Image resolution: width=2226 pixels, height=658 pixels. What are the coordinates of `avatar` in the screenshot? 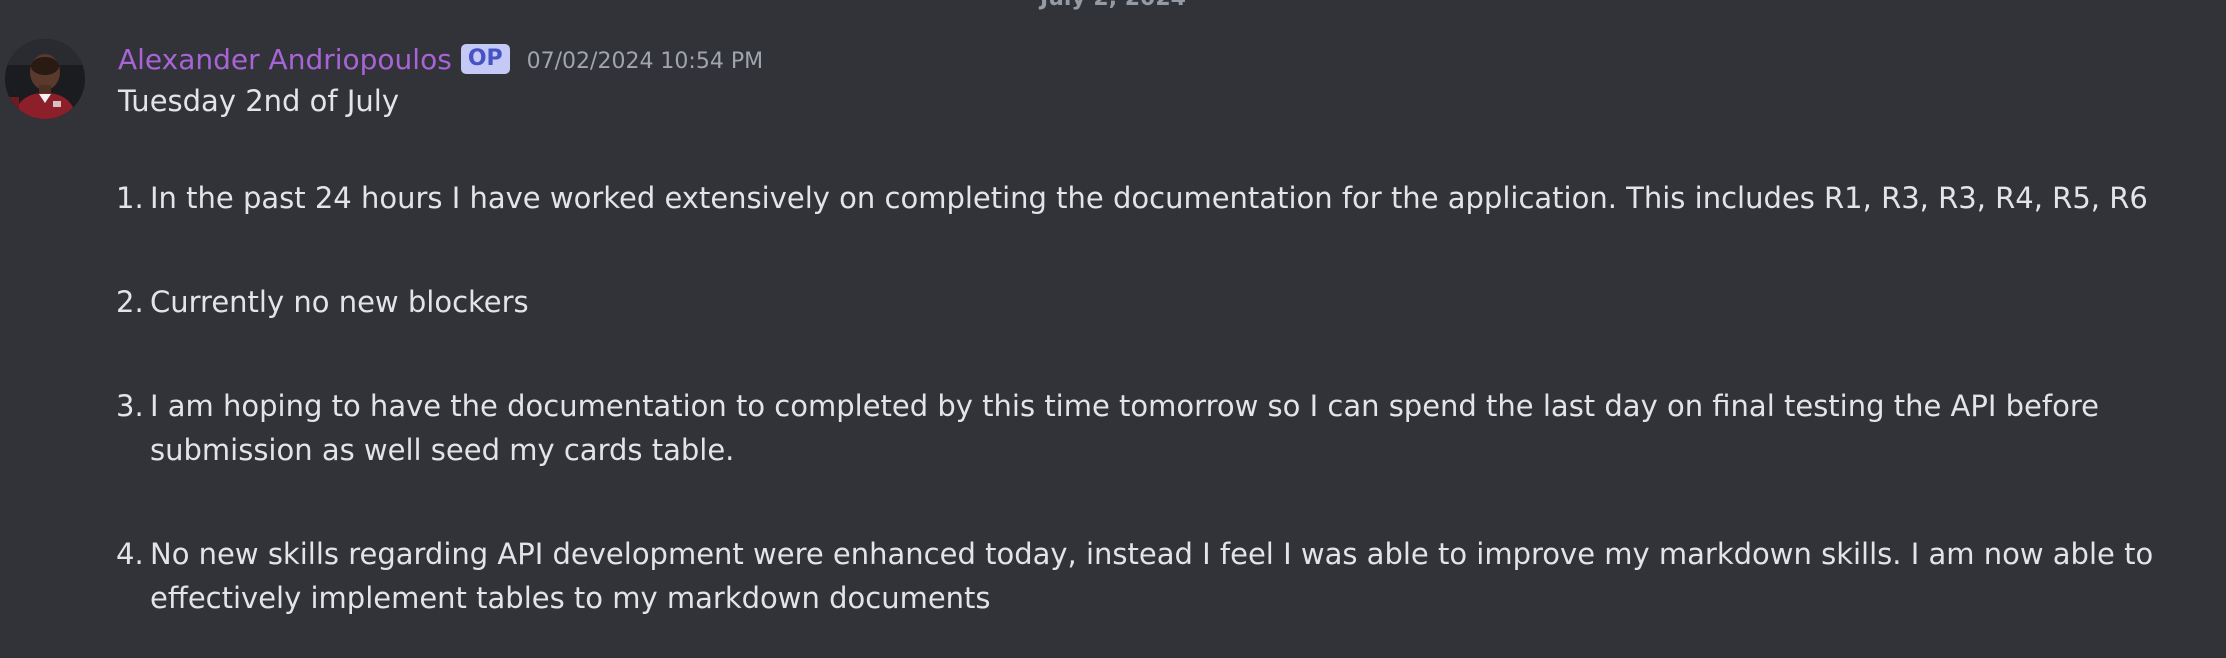 It's located at (45, 79).